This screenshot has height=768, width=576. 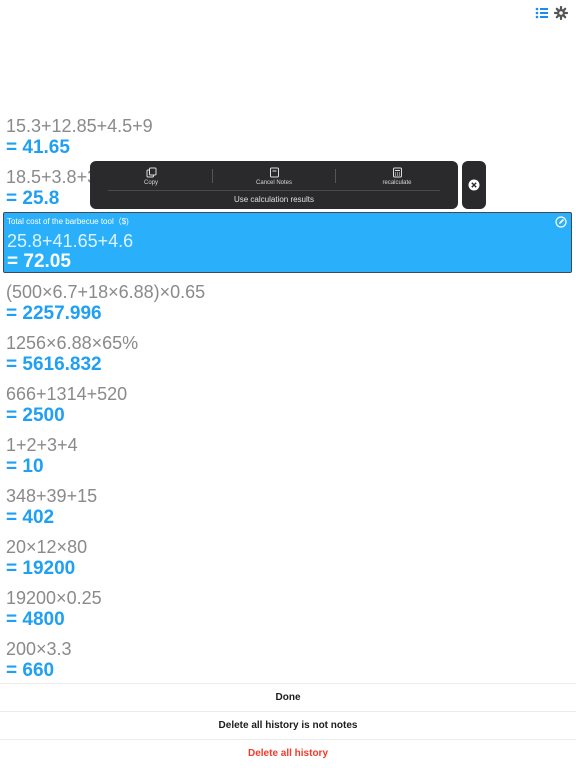 I want to click on result-text: = 19200, so click(x=41, y=568).